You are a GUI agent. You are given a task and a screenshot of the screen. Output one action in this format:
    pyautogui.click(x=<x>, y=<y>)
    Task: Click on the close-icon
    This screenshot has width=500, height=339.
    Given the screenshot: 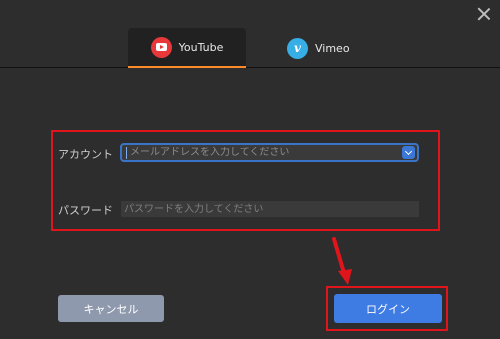 What is the action you would take?
    pyautogui.click(x=484, y=14)
    